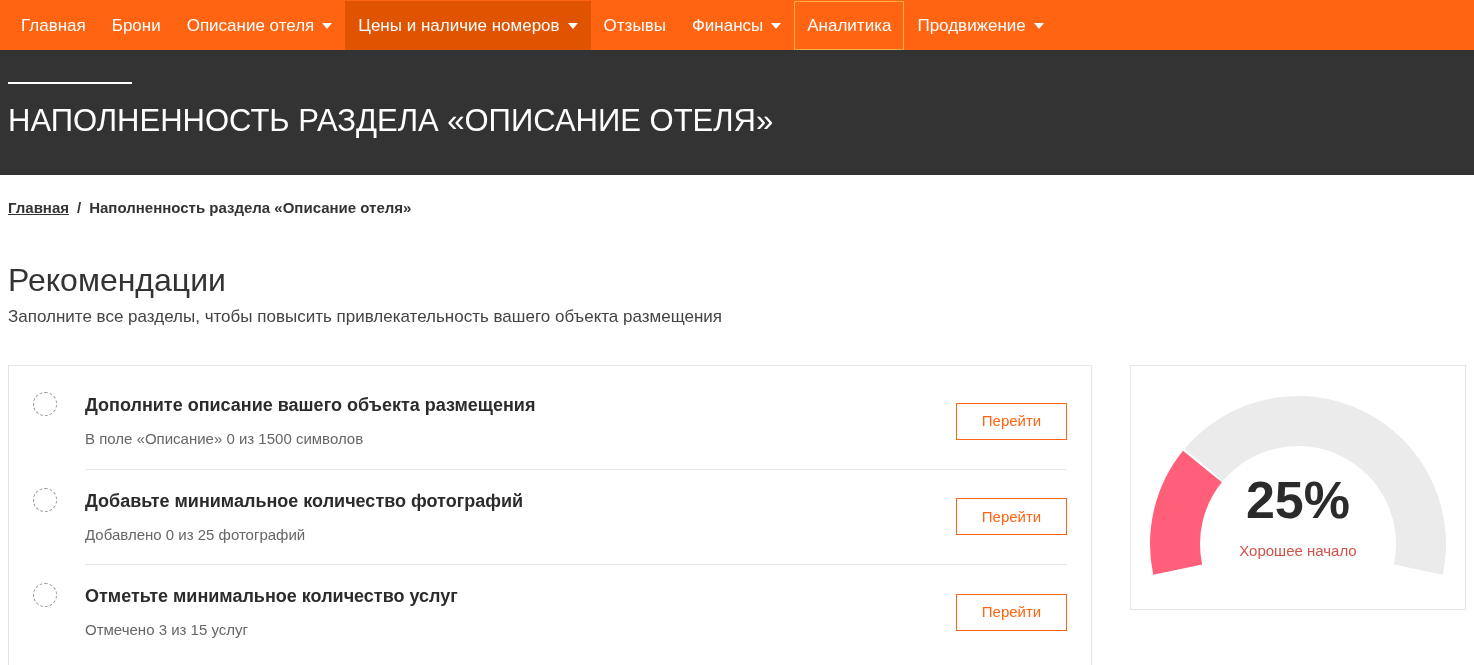 This screenshot has width=1474, height=665. What do you see at coordinates (736, 25) in the screenshot?
I see `nav-item: Финансы` at bounding box center [736, 25].